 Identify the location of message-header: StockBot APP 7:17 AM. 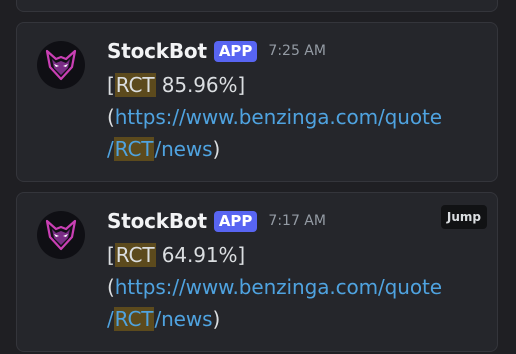
(216, 221).